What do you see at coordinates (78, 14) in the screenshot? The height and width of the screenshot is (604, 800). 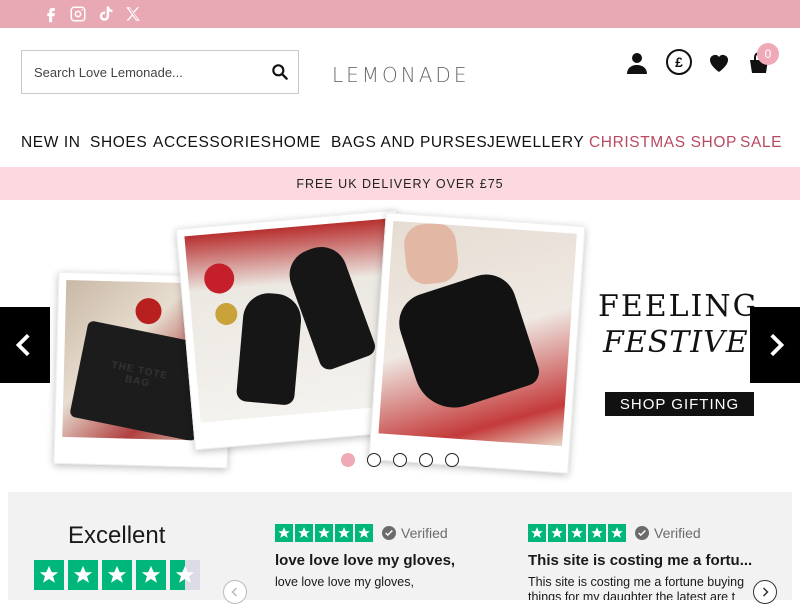 I see `instagram-icon` at bounding box center [78, 14].